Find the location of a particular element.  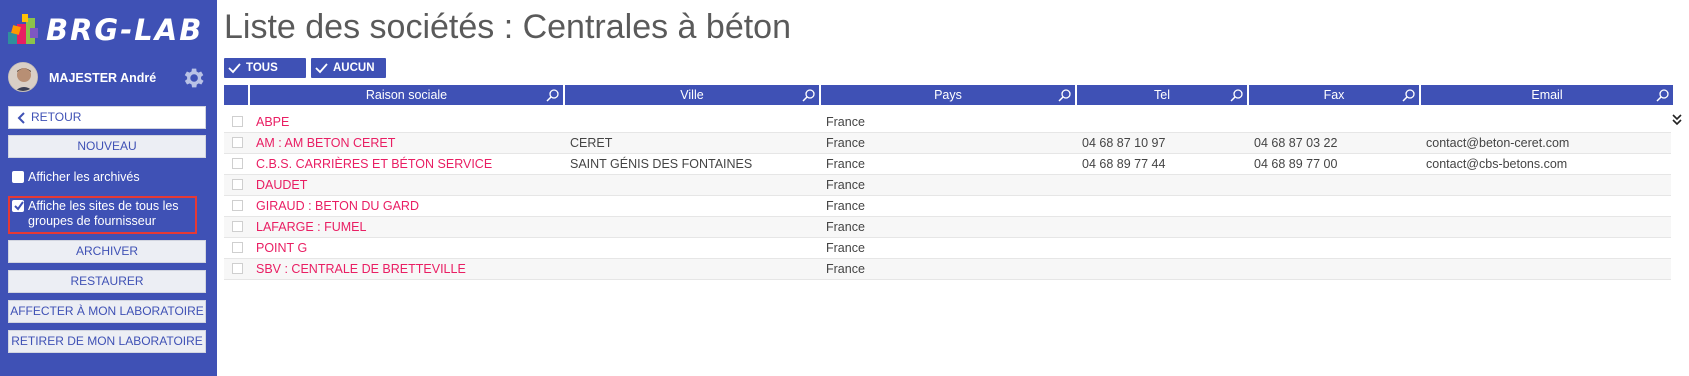

user-name: MAJESTER André is located at coordinates (103, 78).